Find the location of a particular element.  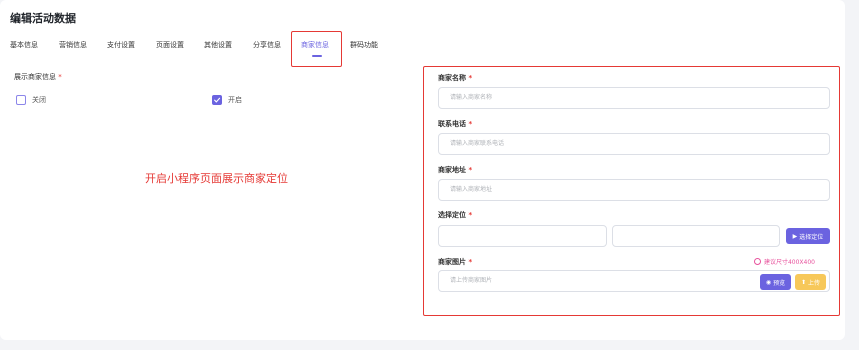

location-label-text: 选择定位 is located at coordinates (452, 215).